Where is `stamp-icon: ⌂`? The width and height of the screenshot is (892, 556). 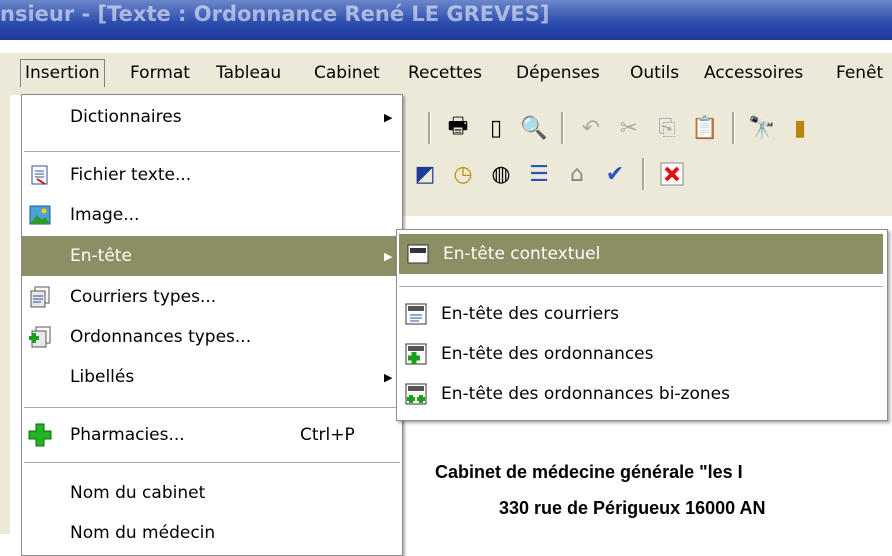
stamp-icon: ⌂ is located at coordinates (577, 174).